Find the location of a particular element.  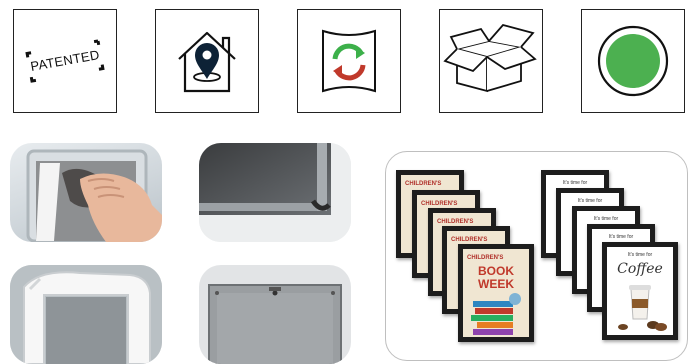

frame-corner-illustration is located at coordinates (275, 192).